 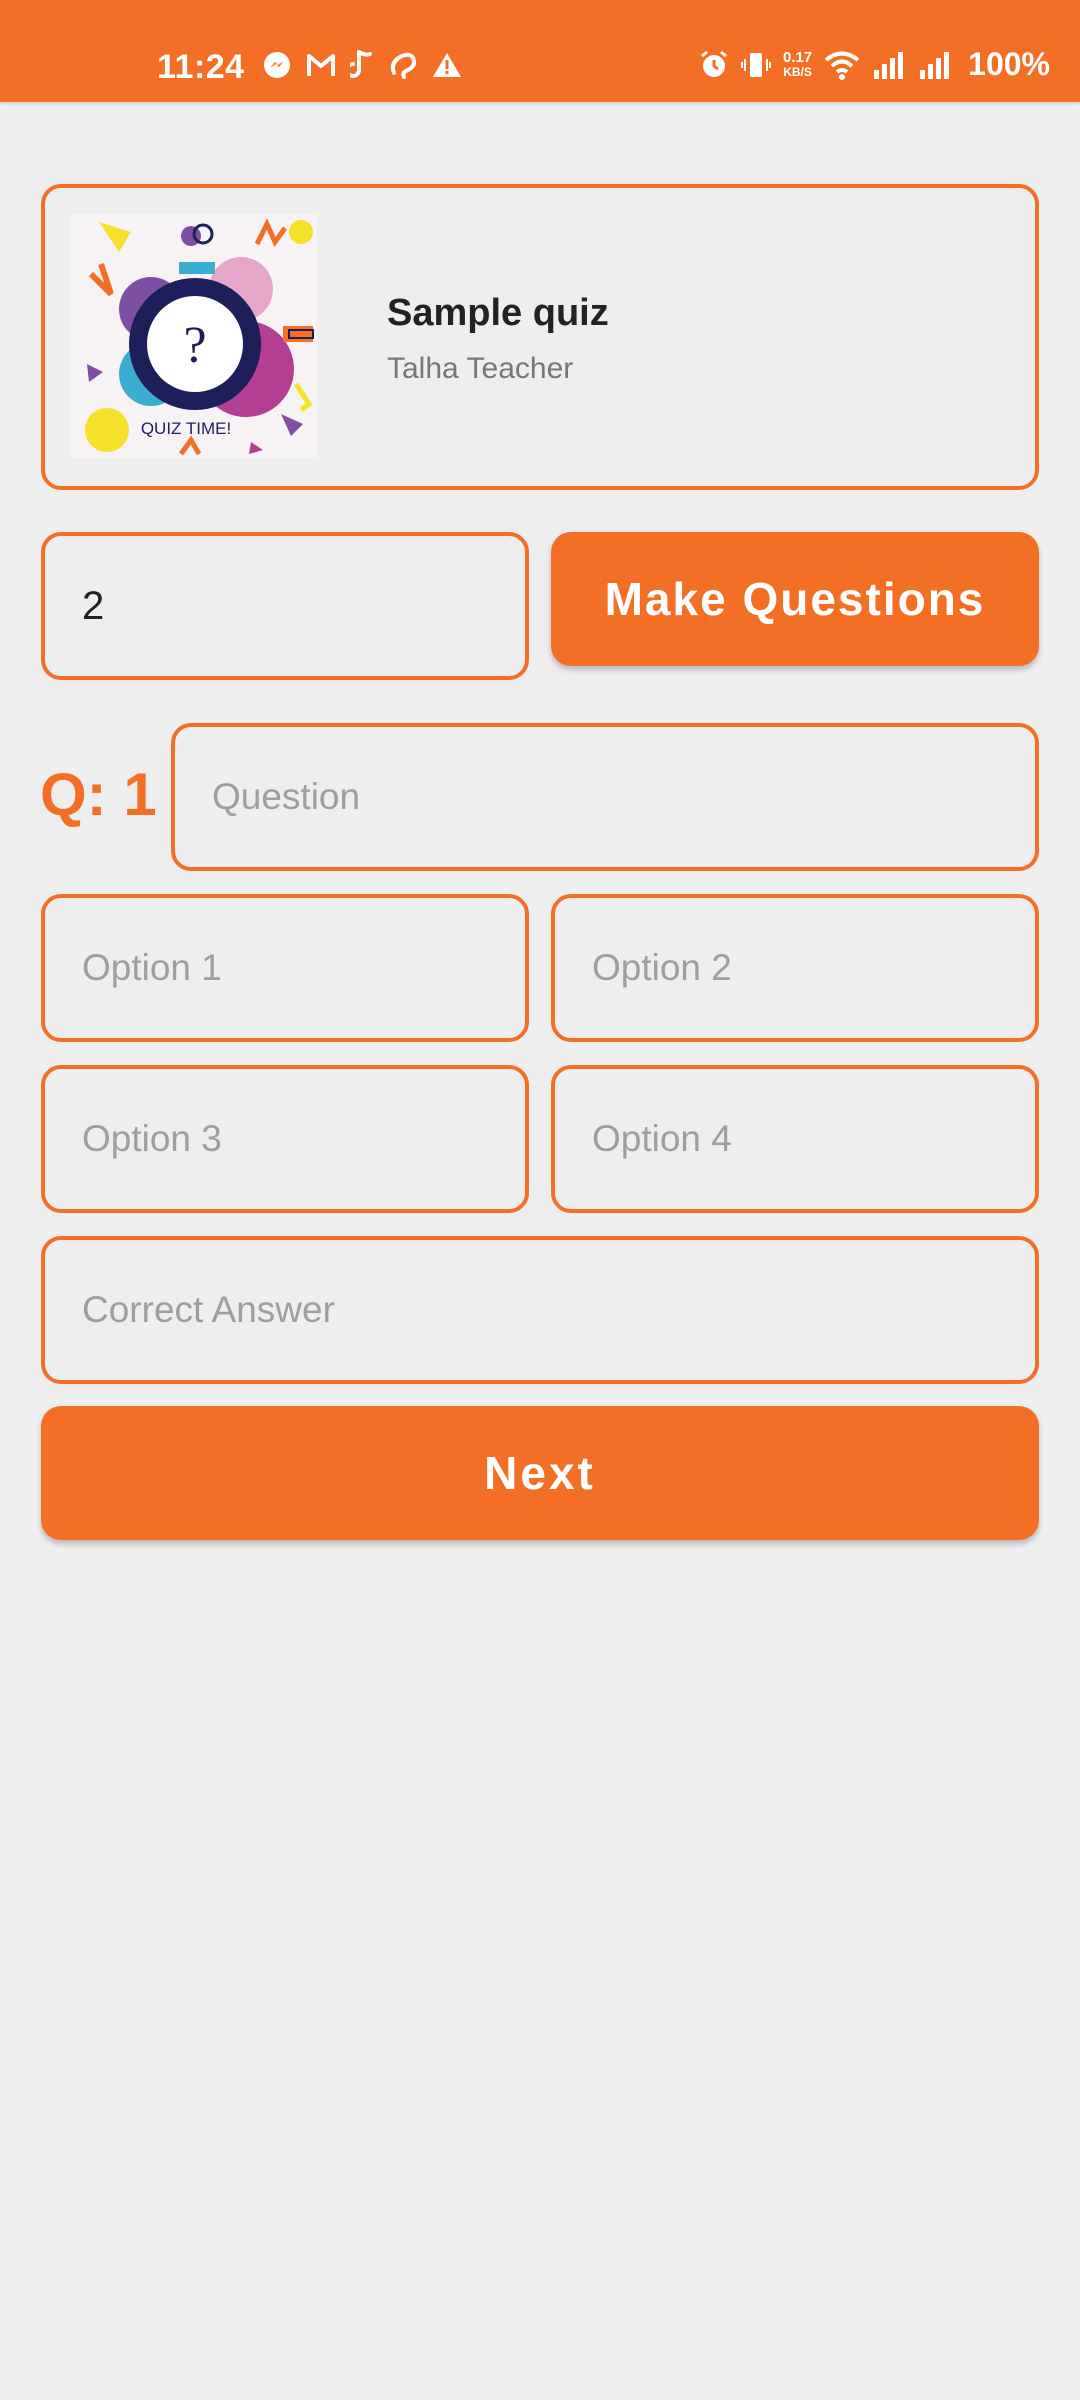 What do you see at coordinates (285, 968) in the screenshot?
I see `option-1-input` at bounding box center [285, 968].